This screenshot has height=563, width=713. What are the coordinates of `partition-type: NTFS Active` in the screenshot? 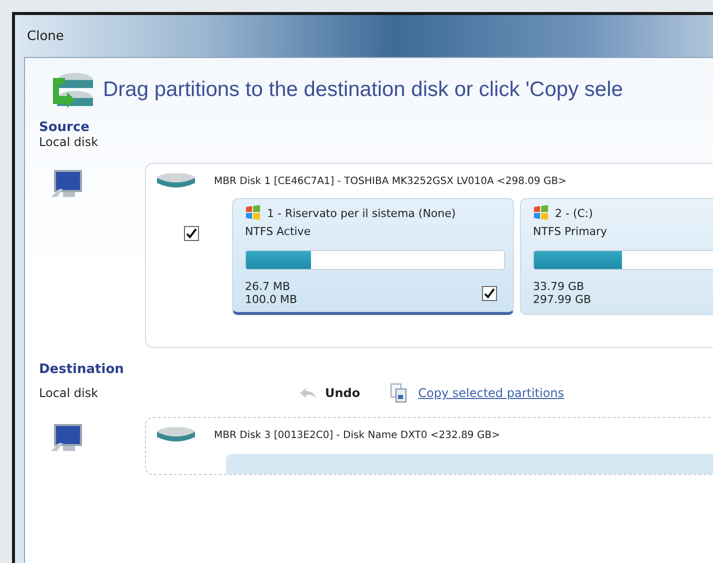 It's located at (278, 231).